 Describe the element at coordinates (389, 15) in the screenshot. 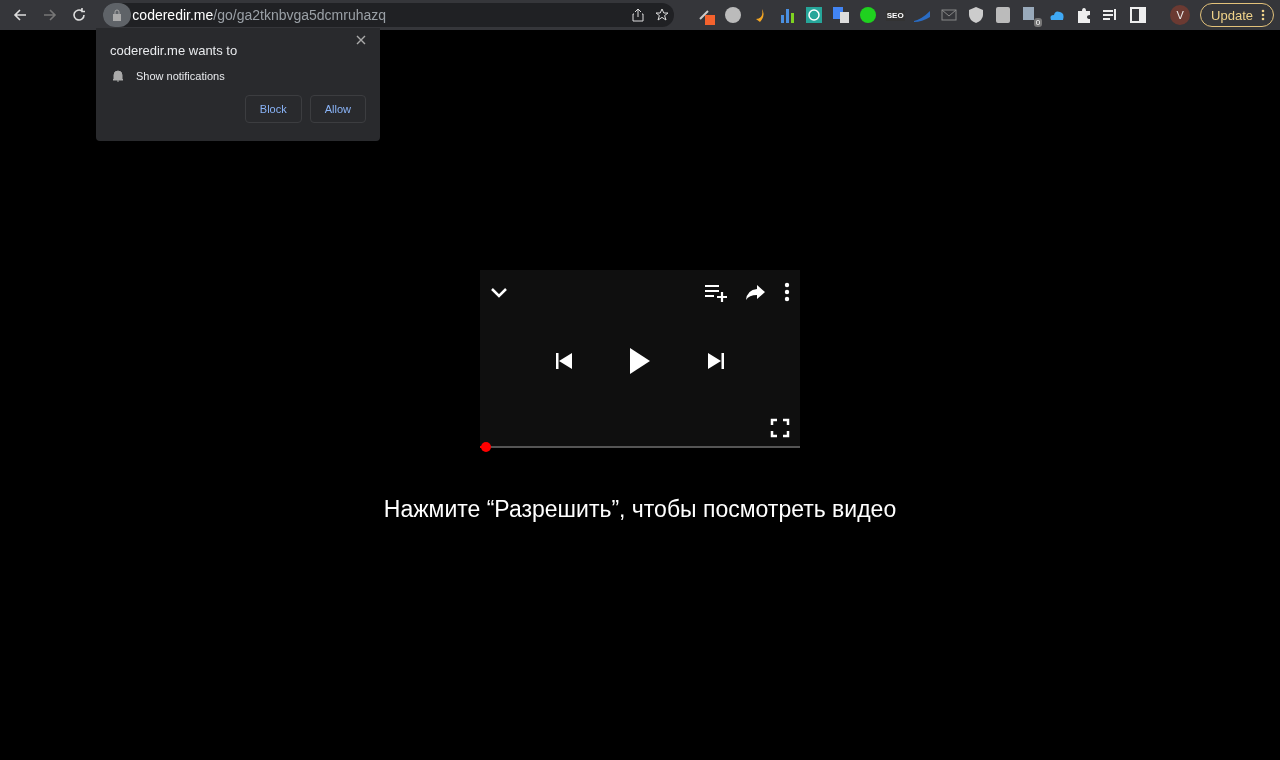

I see `address-bar: coderedir.me/go/ga2tknbvga5dcmruhazq` at that location.